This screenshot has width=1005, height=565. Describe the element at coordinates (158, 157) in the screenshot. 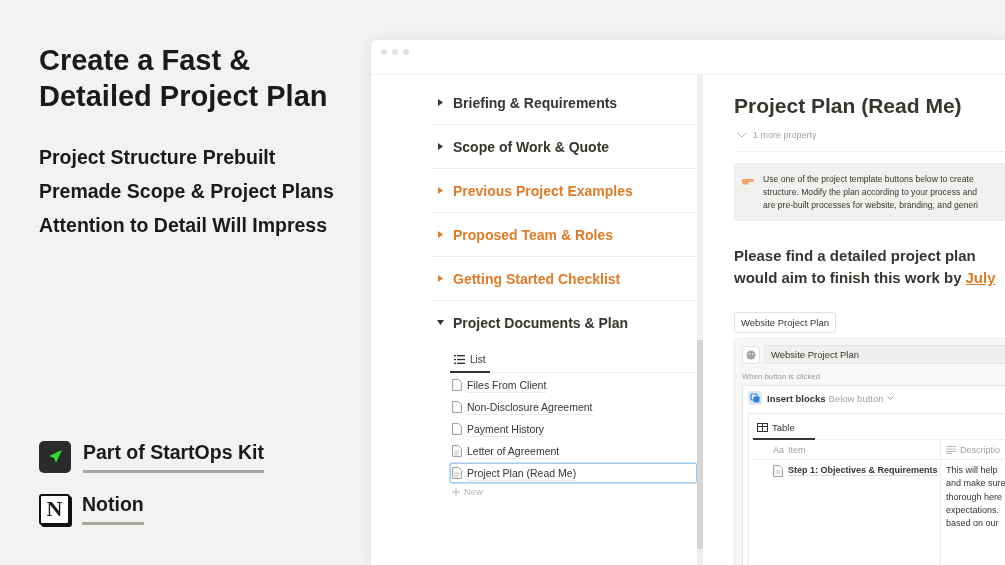

I see `feature-text: Project Structure Prebuilt` at that location.